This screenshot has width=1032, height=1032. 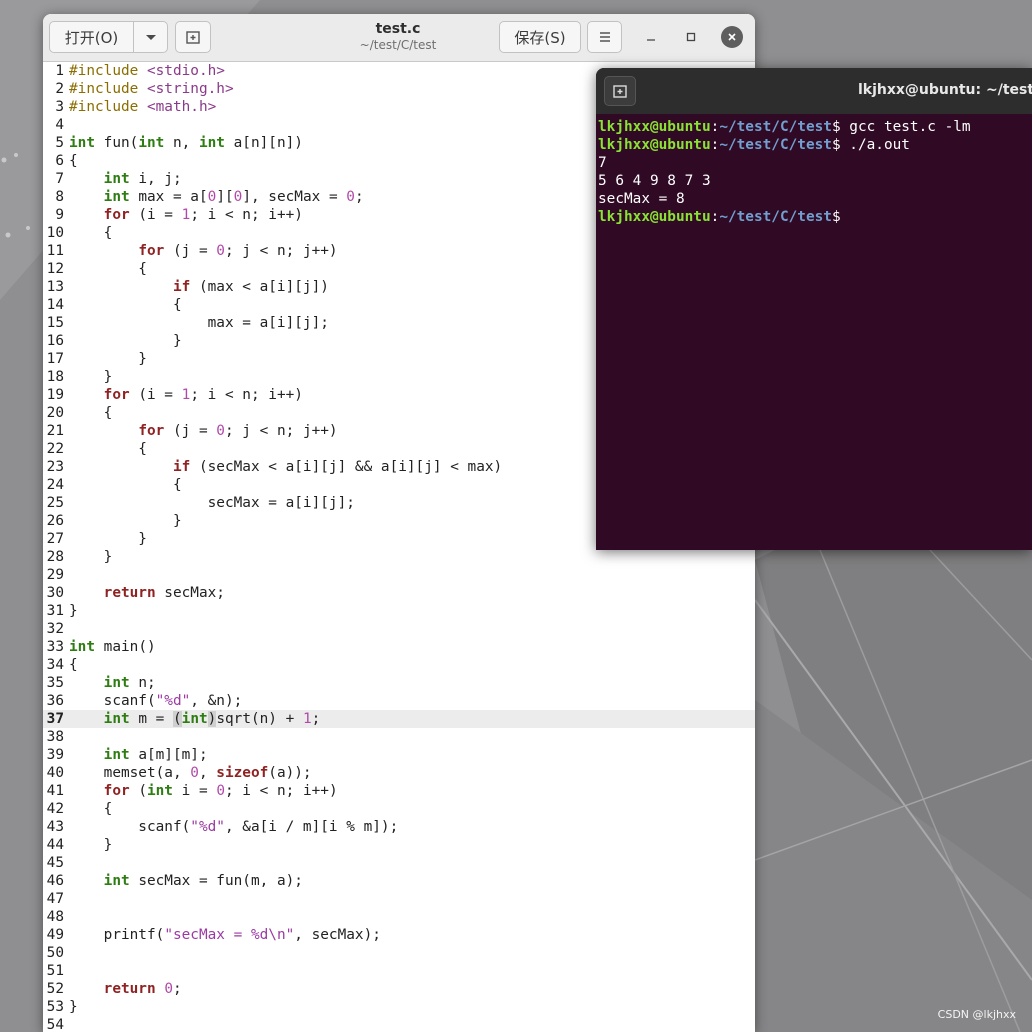 What do you see at coordinates (775, 217) in the screenshot?
I see `prompt-path: ~/test/C/test` at bounding box center [775, 217].